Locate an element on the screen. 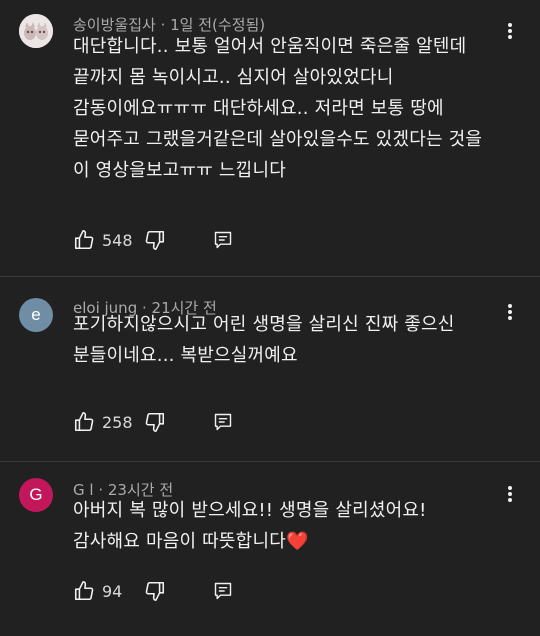 The image size is (540, 636). comment-actions: 548 is located at coordinates (153, 240).